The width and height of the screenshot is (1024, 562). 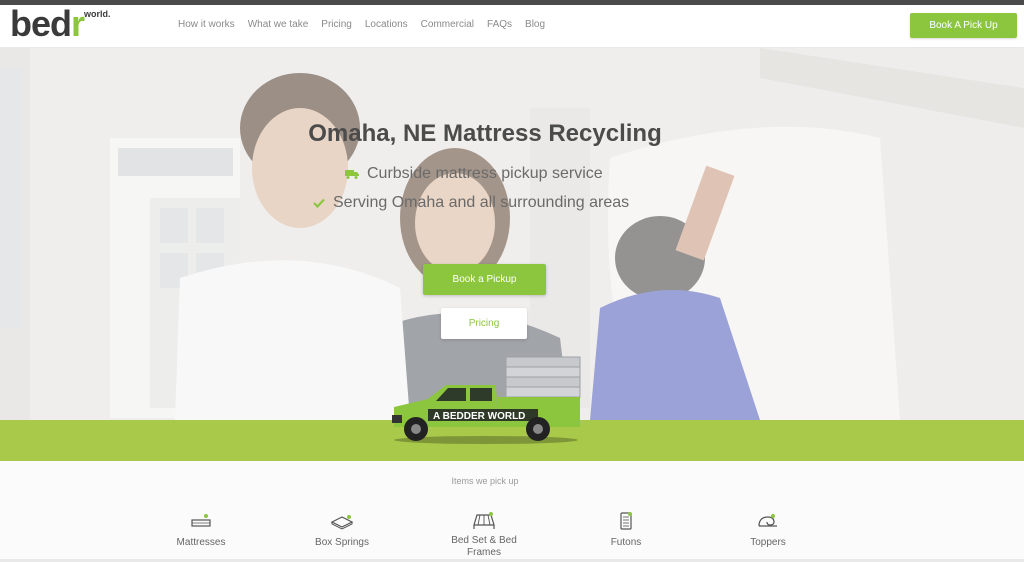 What do you see at coordinates (768, 530) in the screenshot?
I see `item-toppers: Toppers` at bounding box center [768, 530].